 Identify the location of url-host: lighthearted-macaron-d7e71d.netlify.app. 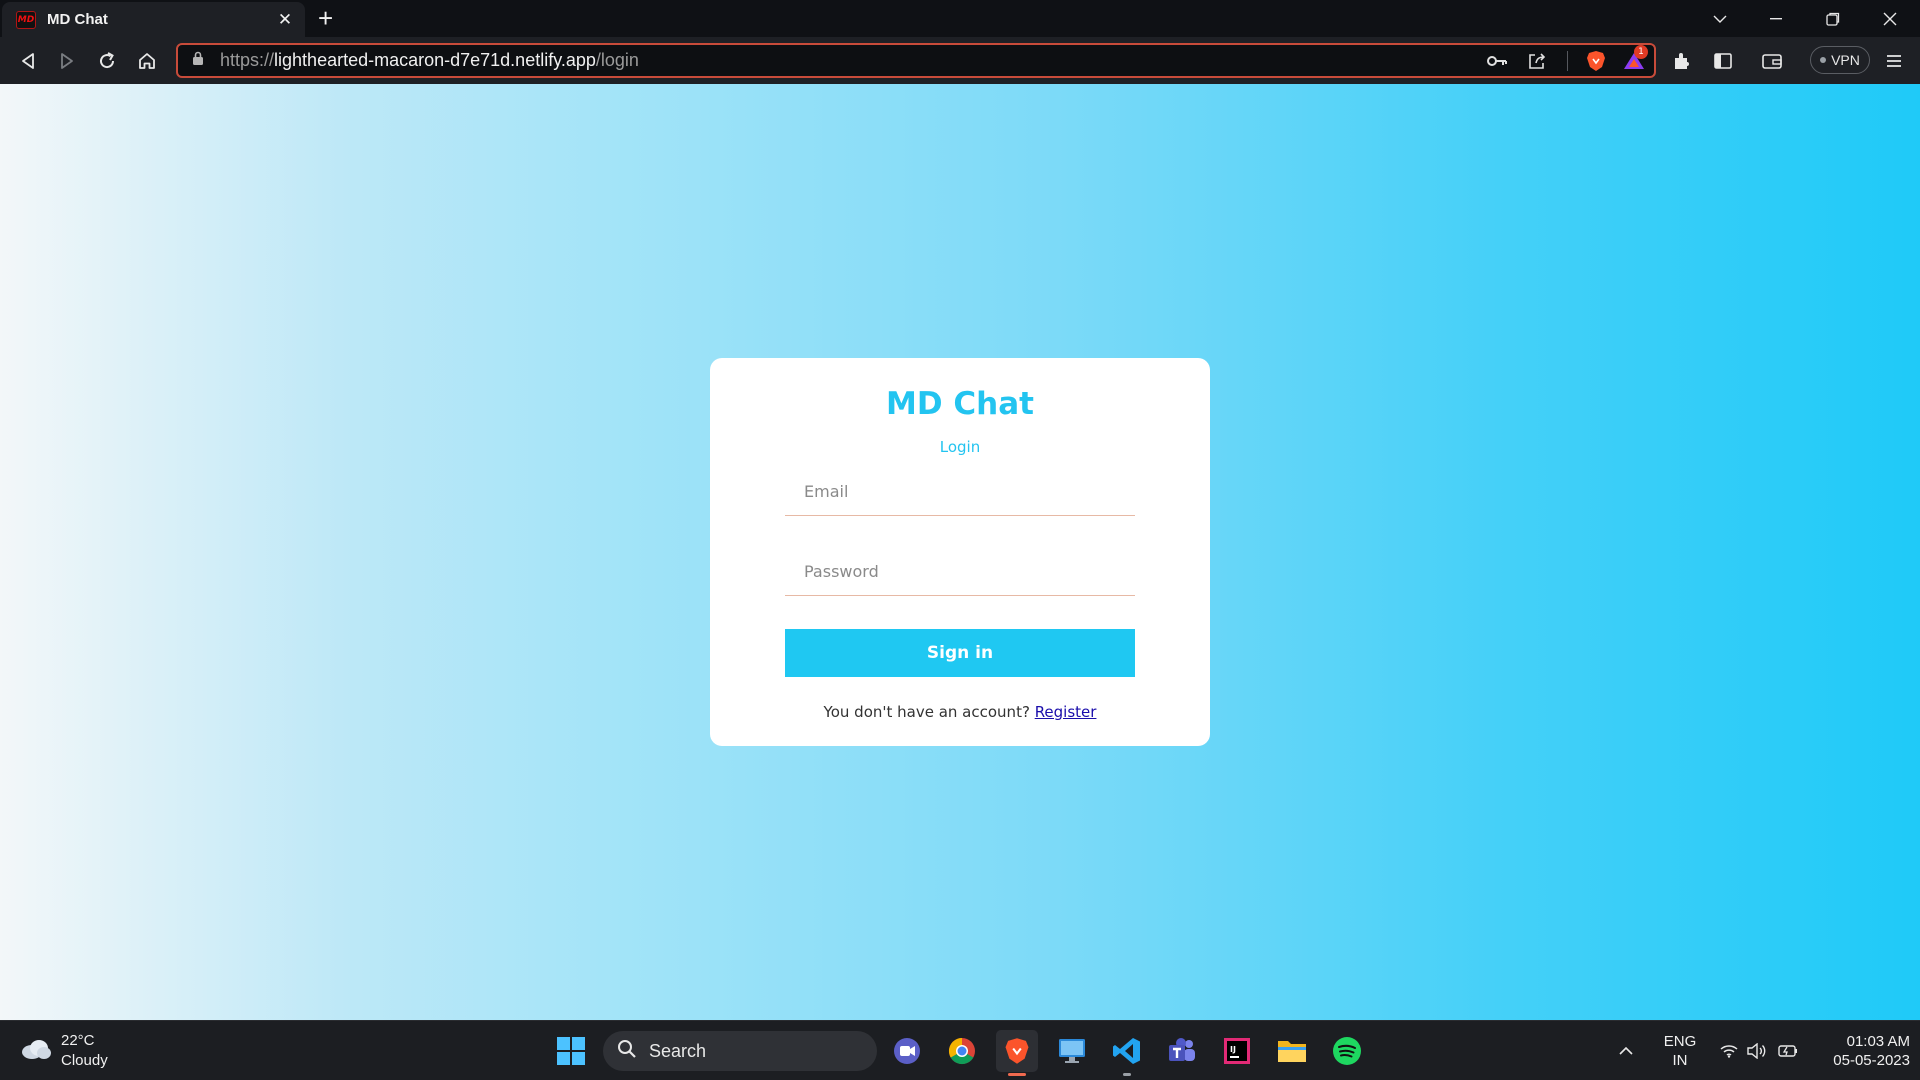
(435, 60).